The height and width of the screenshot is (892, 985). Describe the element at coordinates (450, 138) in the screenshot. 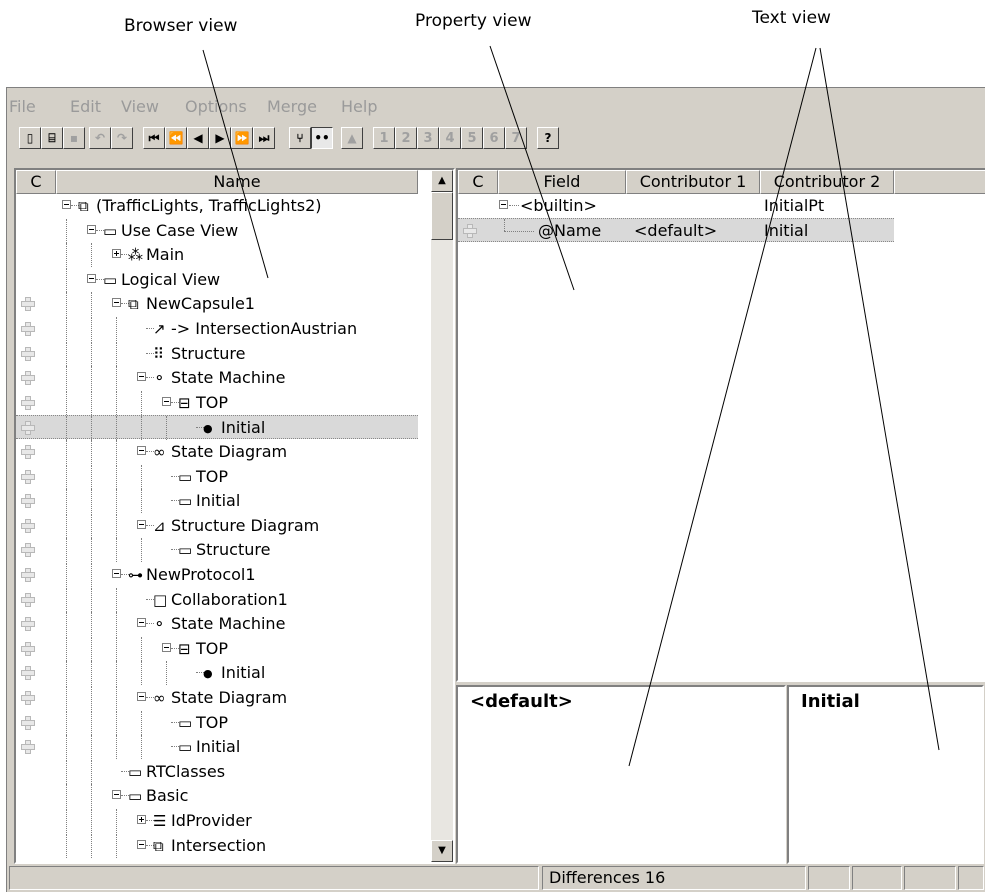

I see `contributor-4-button: 4` at that location.